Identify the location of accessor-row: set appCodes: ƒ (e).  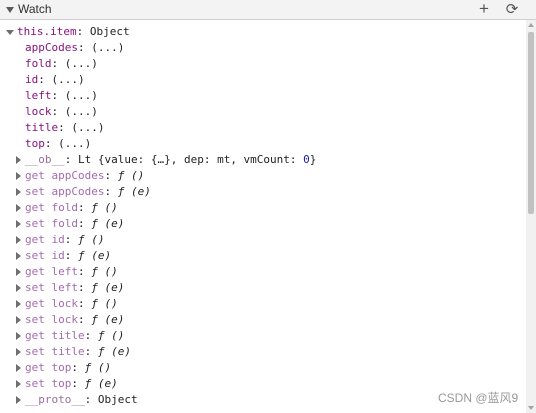
(260, 192).